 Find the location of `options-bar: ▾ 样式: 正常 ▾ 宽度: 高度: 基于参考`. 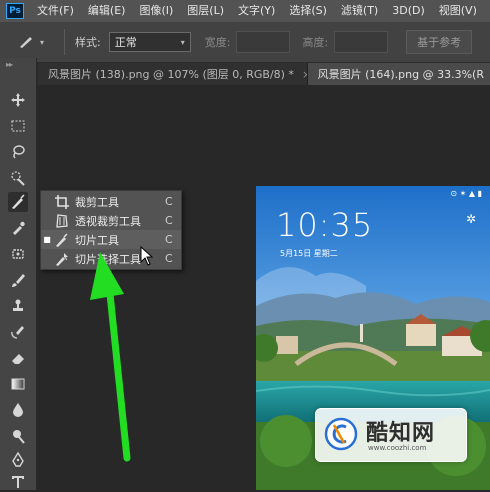

options-bar: ▾ 样式: 正常 ▾ 宽度: 高度: 基于参考 is located at coordinates (245, 42).